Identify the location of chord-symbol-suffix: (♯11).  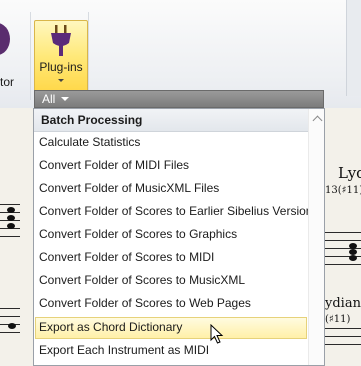
(338, 319).